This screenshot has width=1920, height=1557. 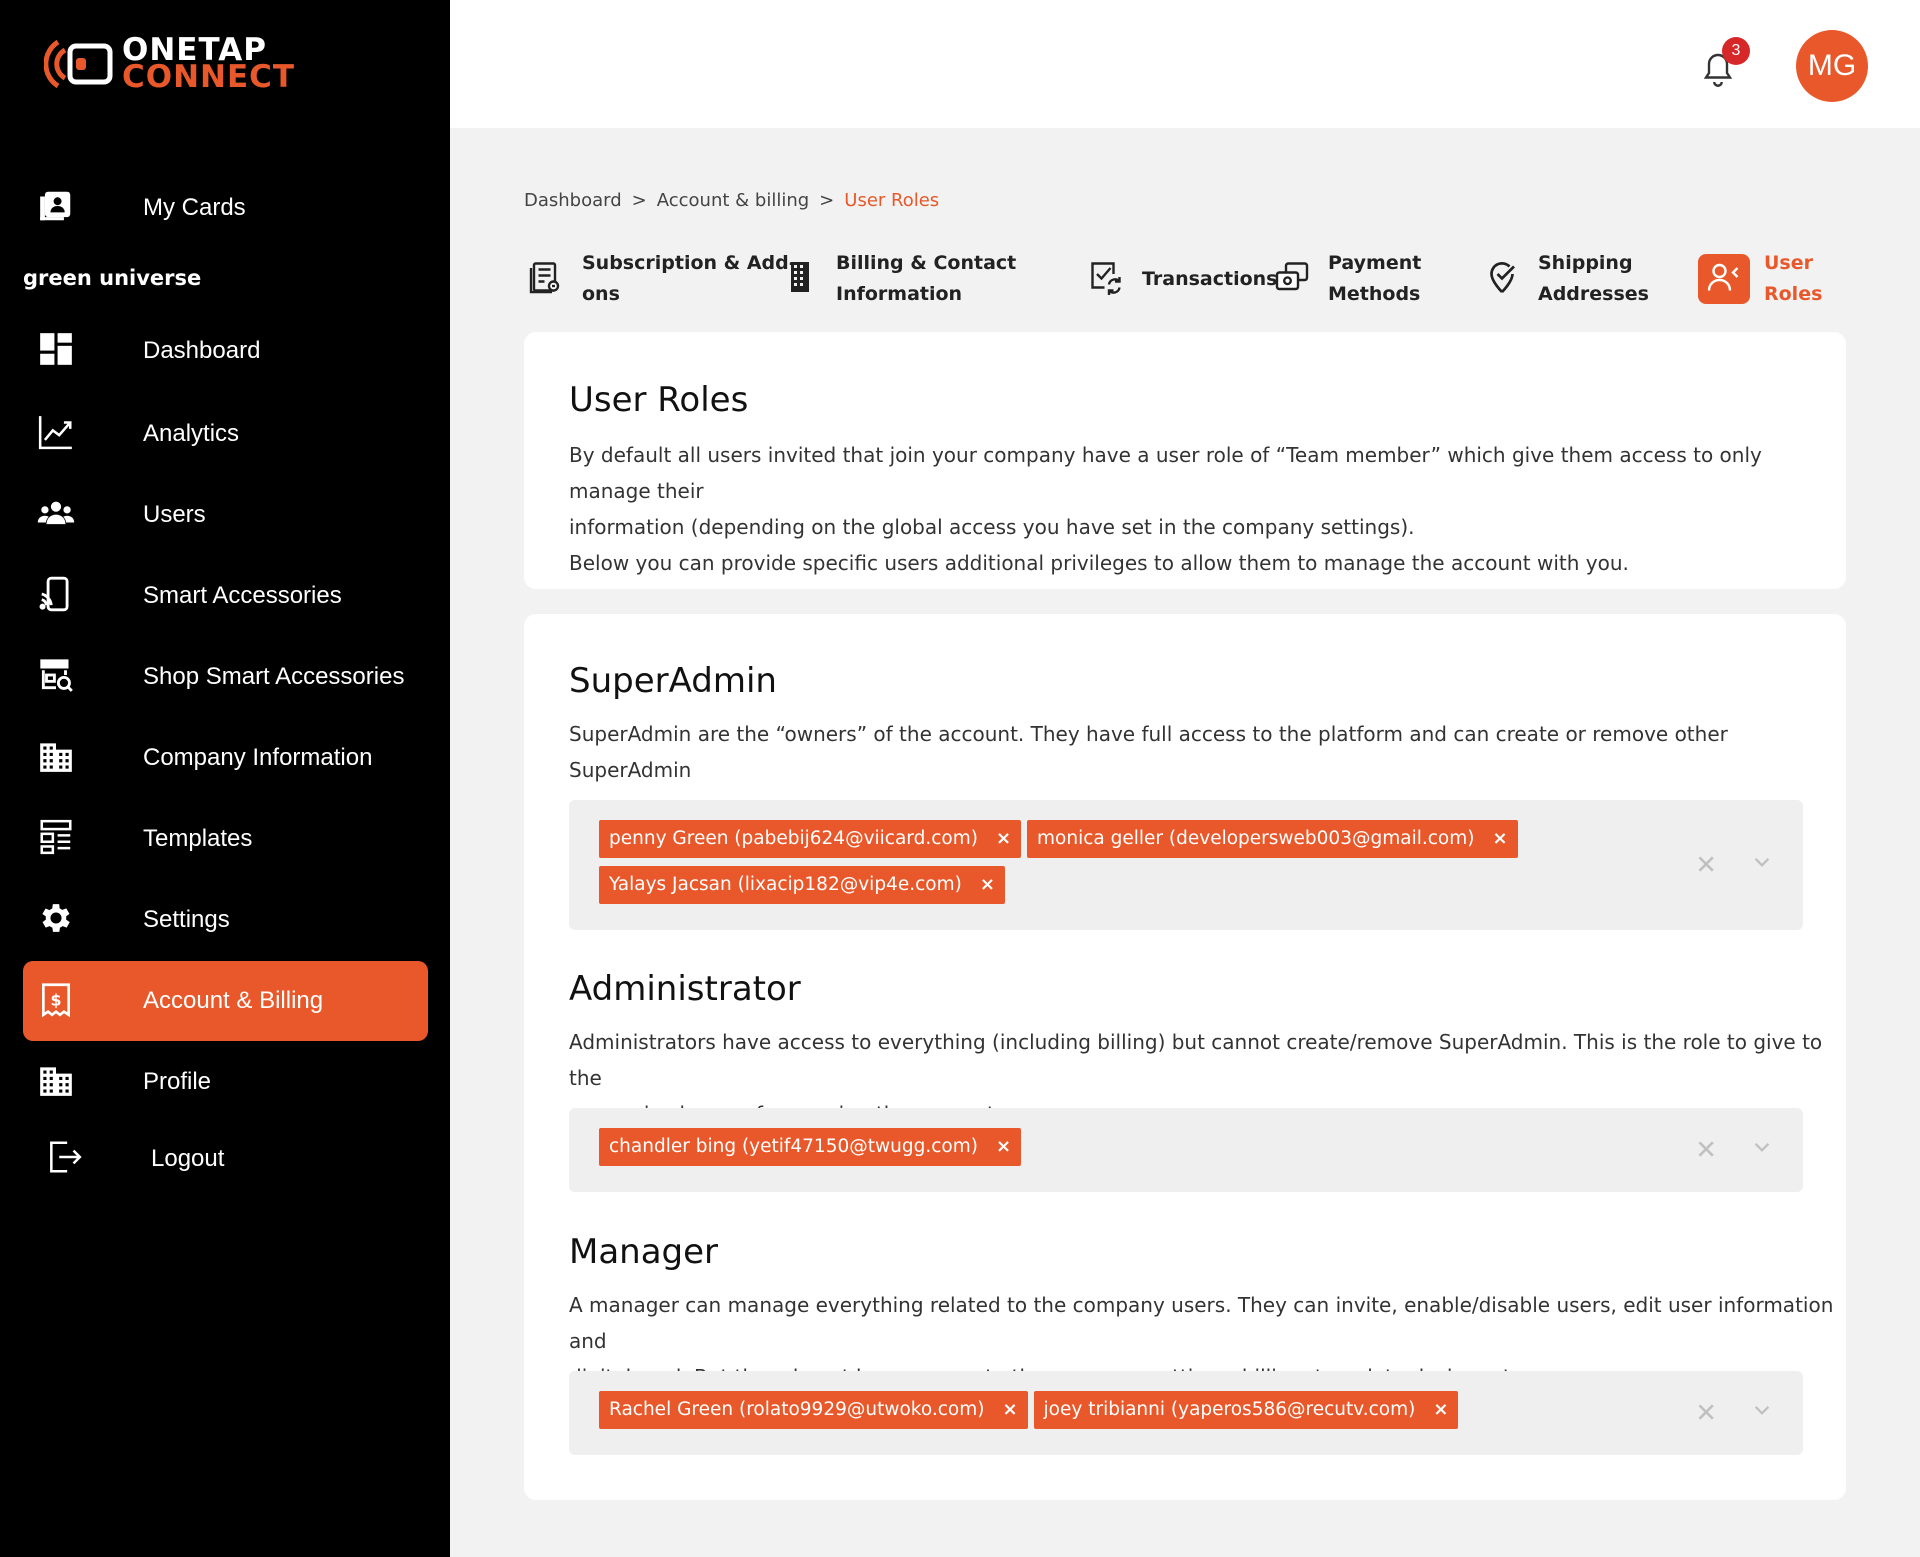 I want to click on sidebar-item-smart-accessories: Smart Accessories, so click(x=225, y=596).